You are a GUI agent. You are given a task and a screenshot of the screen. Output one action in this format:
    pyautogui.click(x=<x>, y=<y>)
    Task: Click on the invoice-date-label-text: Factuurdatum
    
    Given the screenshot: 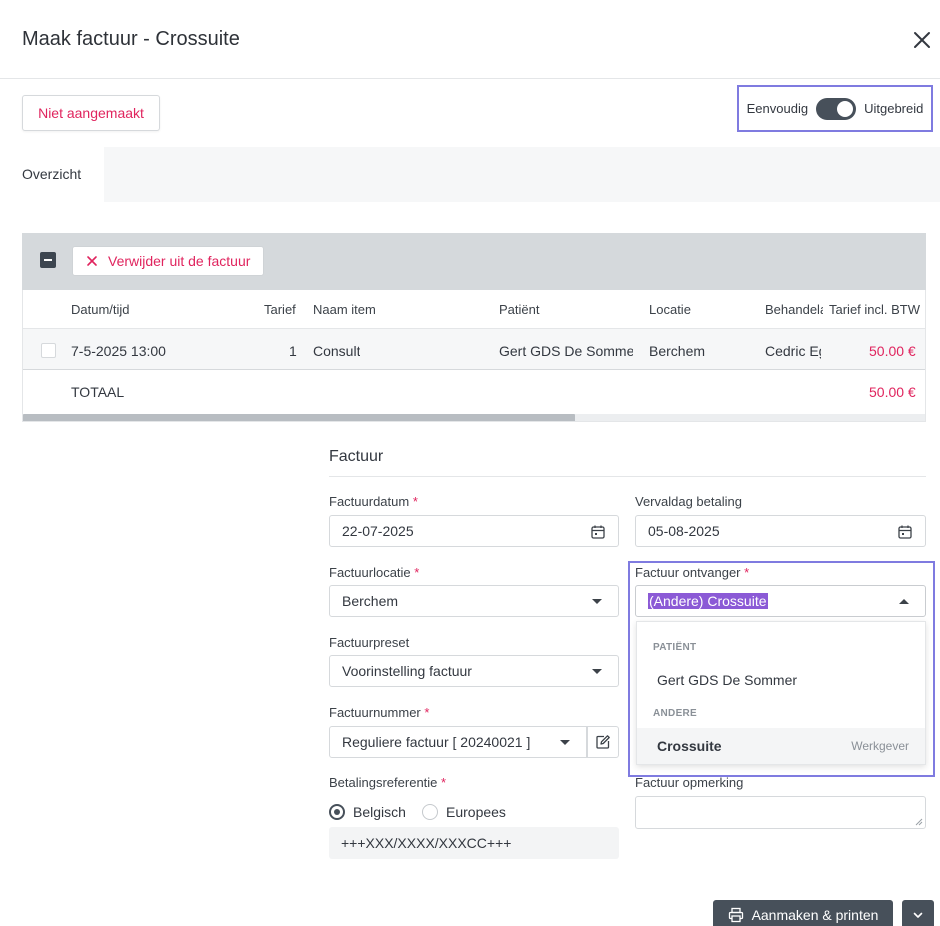 What is the action you would take?
    pyautogui.click(x=369, y=501)
    